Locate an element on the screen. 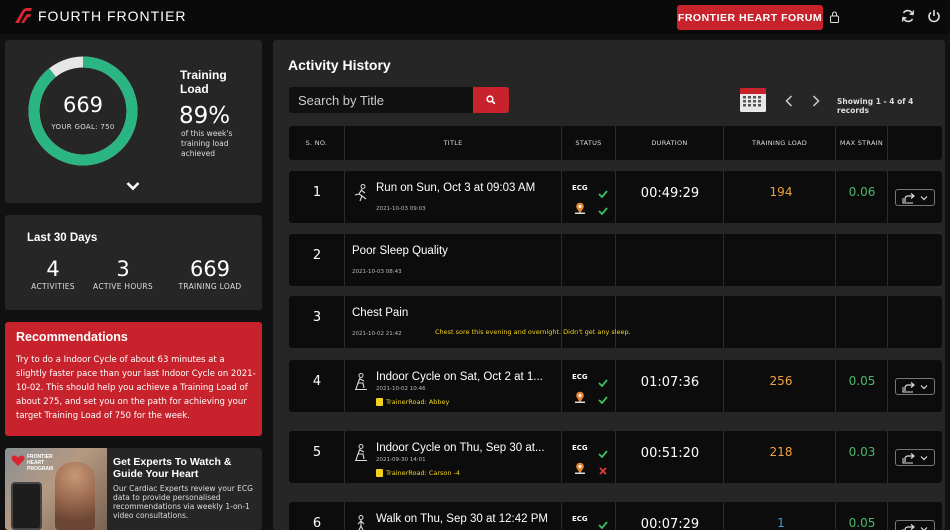 The height and width of the screenshot is (530, 950). activity-source: TrainerRoad: Abbey is located at coordinates (412, 402).